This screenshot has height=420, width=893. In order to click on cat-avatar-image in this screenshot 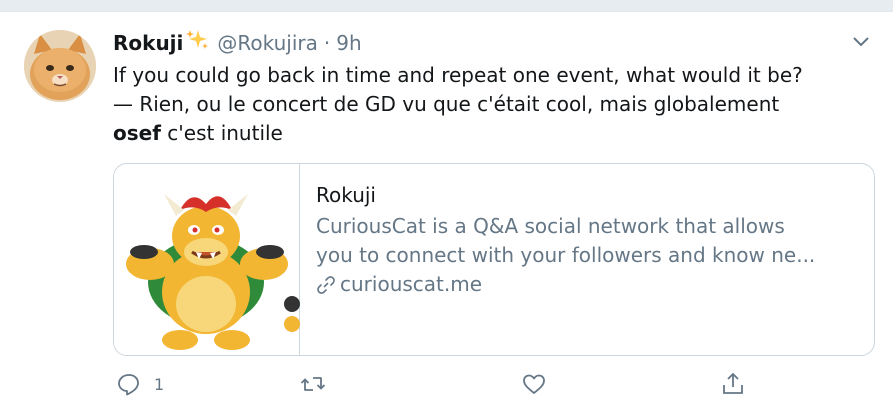, I will do `click(60, 66)`.